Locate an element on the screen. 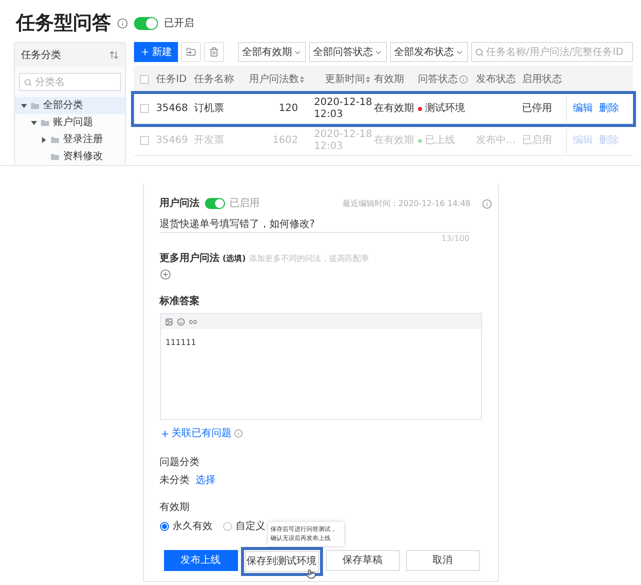 This screenshot has width=641, height=585. table-cell-text: 已停用 is located at coordinates (537, 109).